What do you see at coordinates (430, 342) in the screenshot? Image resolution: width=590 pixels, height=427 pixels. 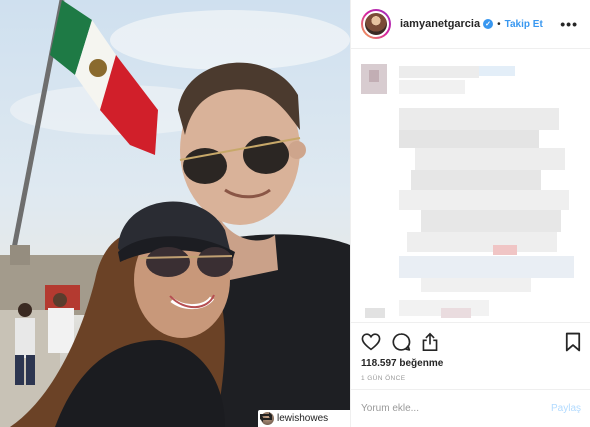 I see `share-icon` at bounding box center [430, 342].